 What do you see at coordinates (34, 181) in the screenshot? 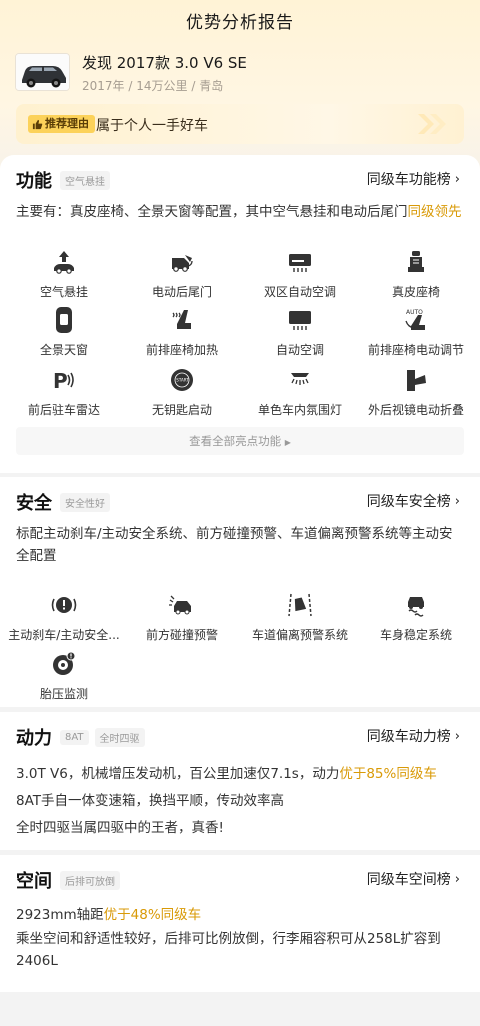
I see `section-title: 功能` at bounding box center [34, 181].